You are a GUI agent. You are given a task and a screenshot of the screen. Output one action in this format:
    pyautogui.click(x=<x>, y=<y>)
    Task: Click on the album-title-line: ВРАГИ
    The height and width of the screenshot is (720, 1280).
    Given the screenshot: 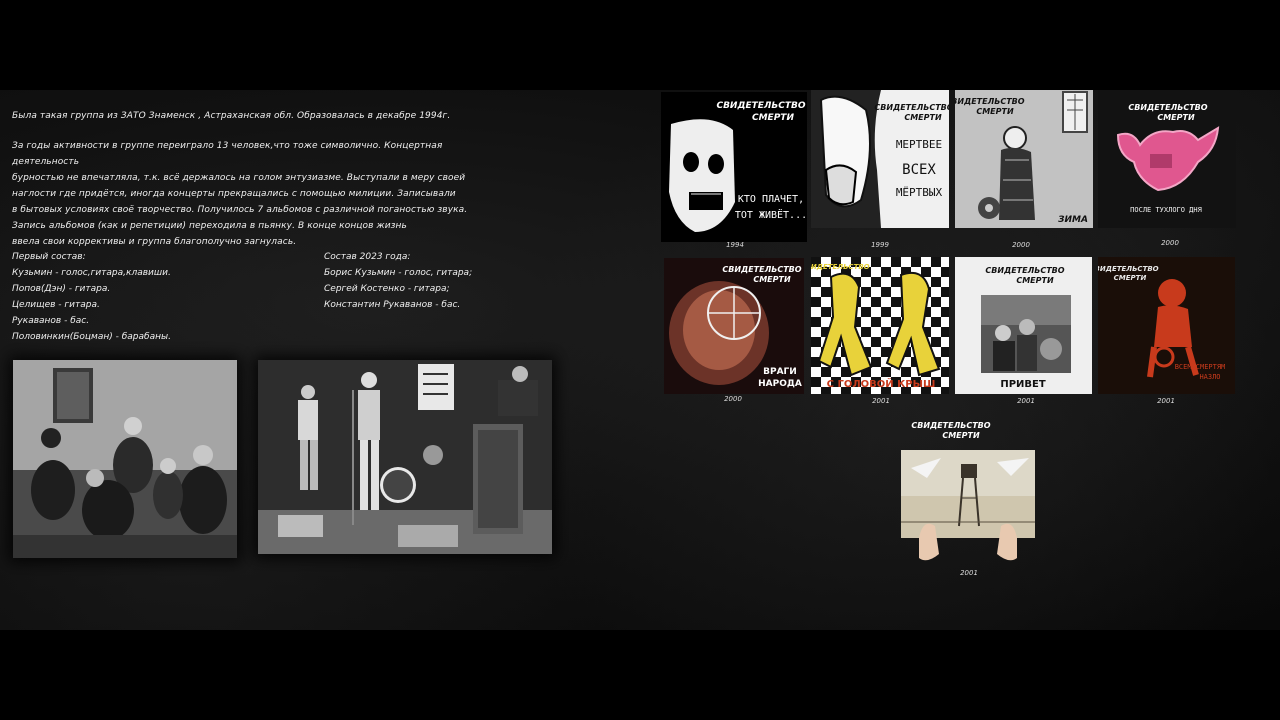 What is the action you would take?
    pyautogui.click(x=780, y=372)
    